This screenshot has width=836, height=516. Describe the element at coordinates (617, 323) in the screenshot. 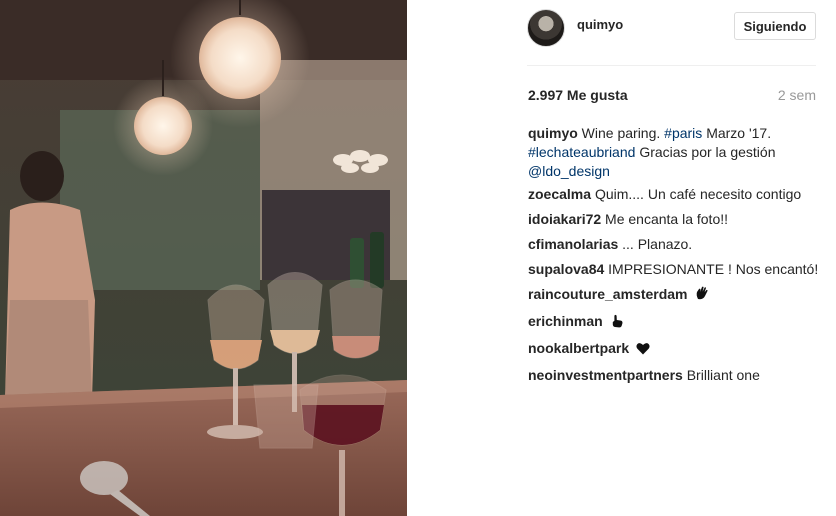

I see `pointing-hand-icon` at that location.